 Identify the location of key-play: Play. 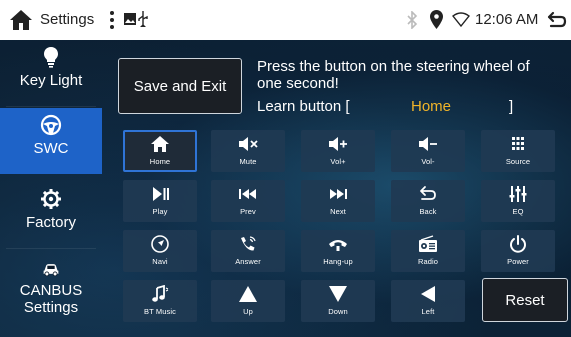
(160, 201).